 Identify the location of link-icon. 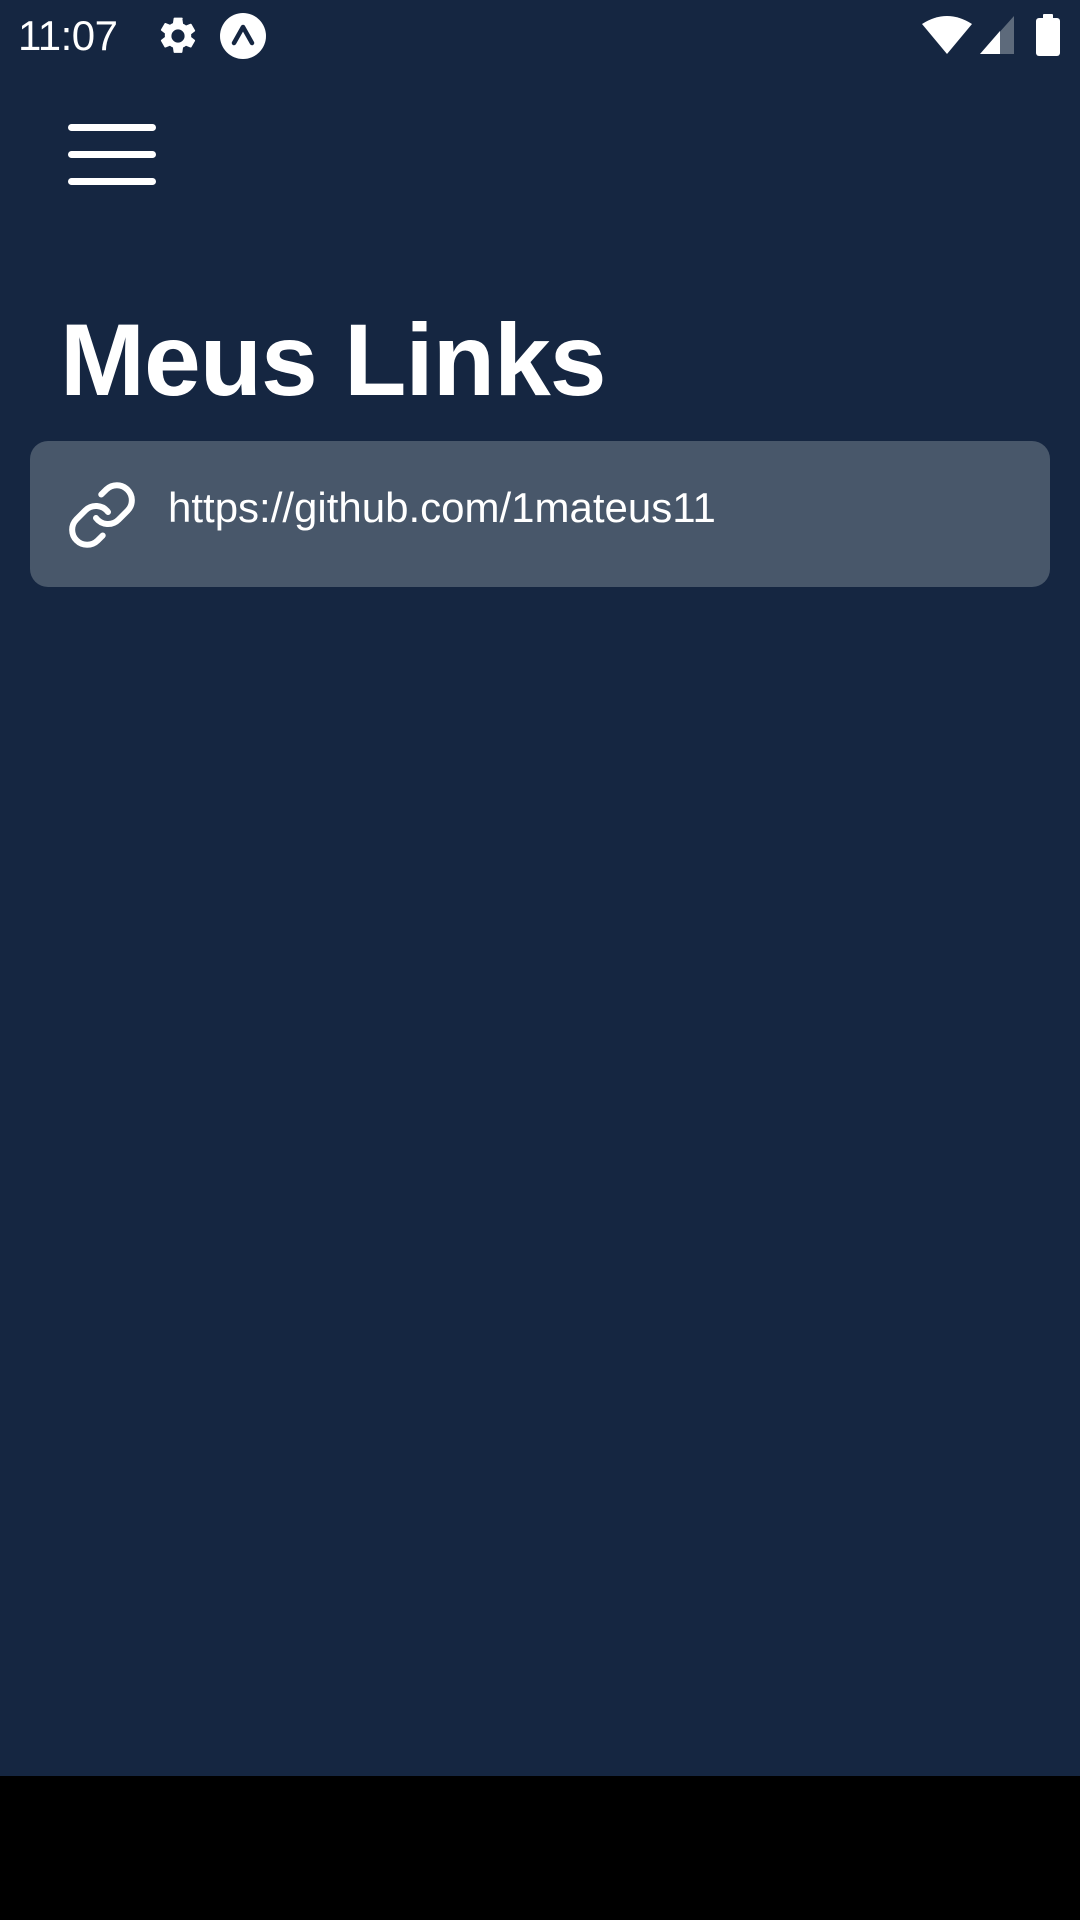
(102, 515).